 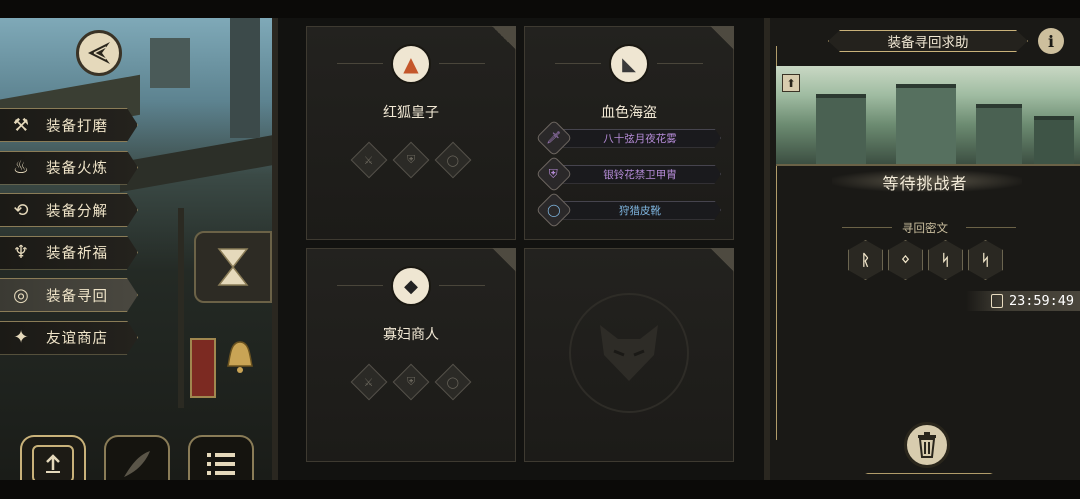 I want to click on pray-icon: ♆, so click(x=21, y=252).